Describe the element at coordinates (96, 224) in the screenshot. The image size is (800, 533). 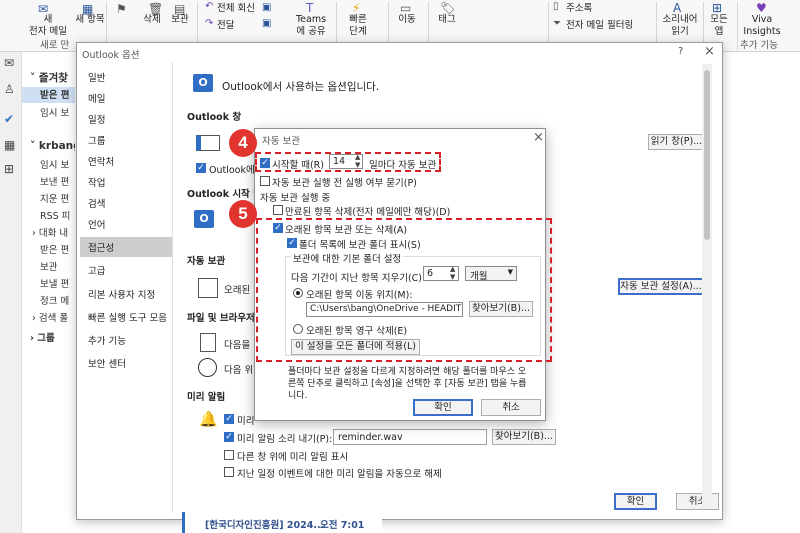
I see `nav-language: 언어` at that location.